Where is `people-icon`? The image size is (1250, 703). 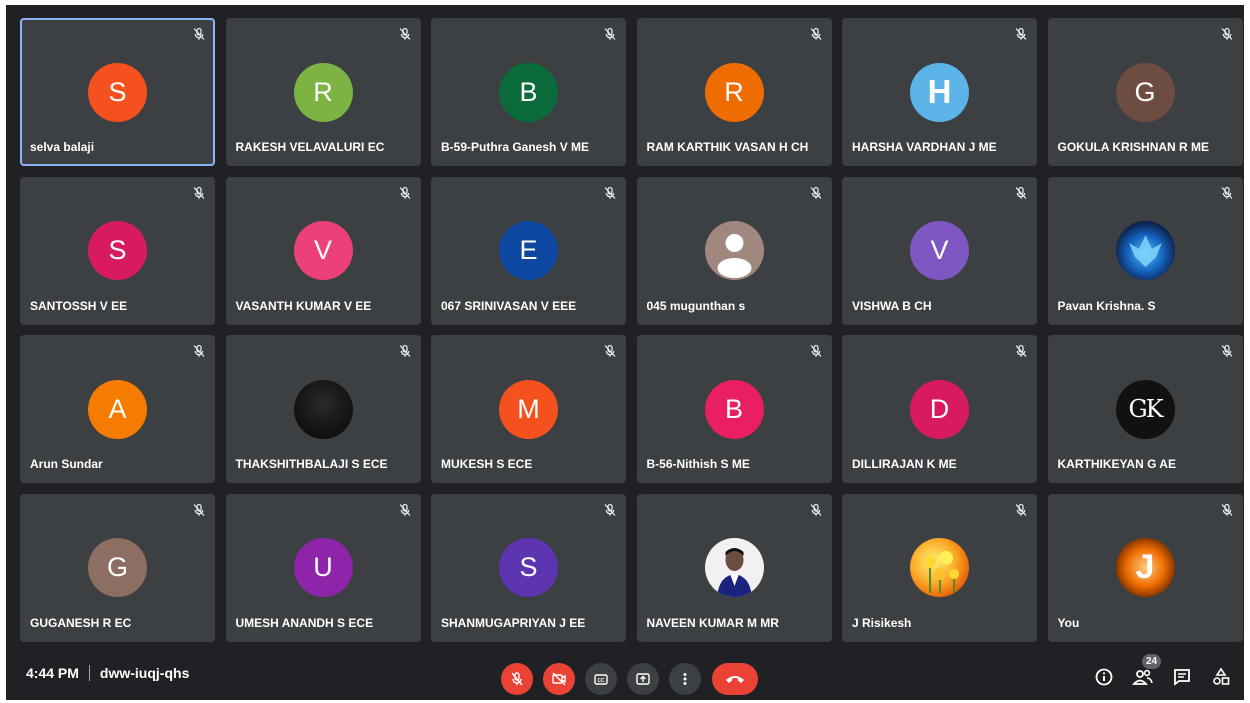
people-icon is located at coordinates (1142, 677).